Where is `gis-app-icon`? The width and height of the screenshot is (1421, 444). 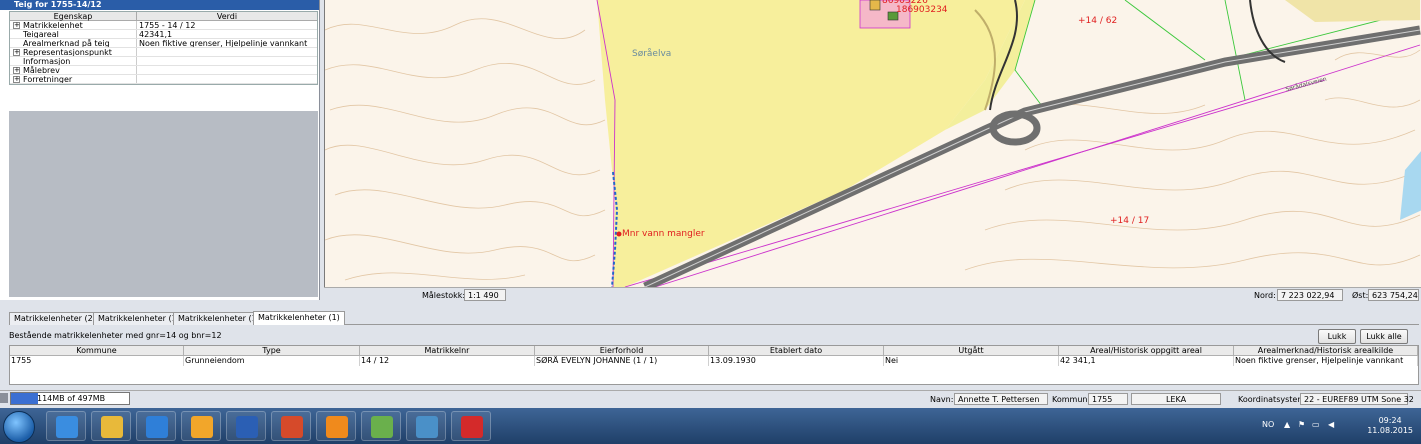
gis-app-icon is located at coordinates (427, 427).